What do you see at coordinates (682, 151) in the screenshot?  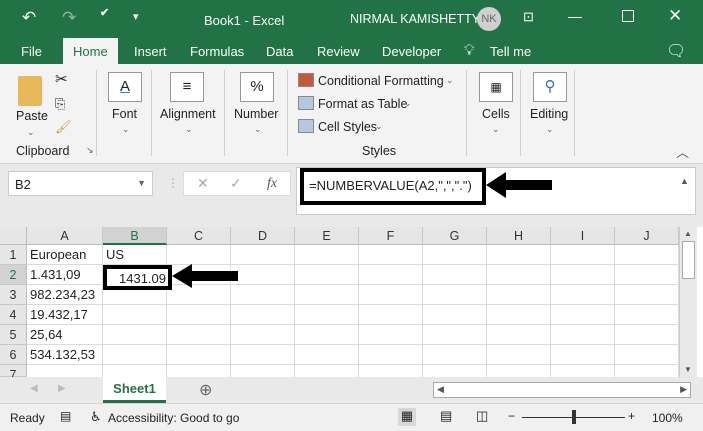 I see `collapse-ribbon-icon: ︿` at bounding box center [682, 151].